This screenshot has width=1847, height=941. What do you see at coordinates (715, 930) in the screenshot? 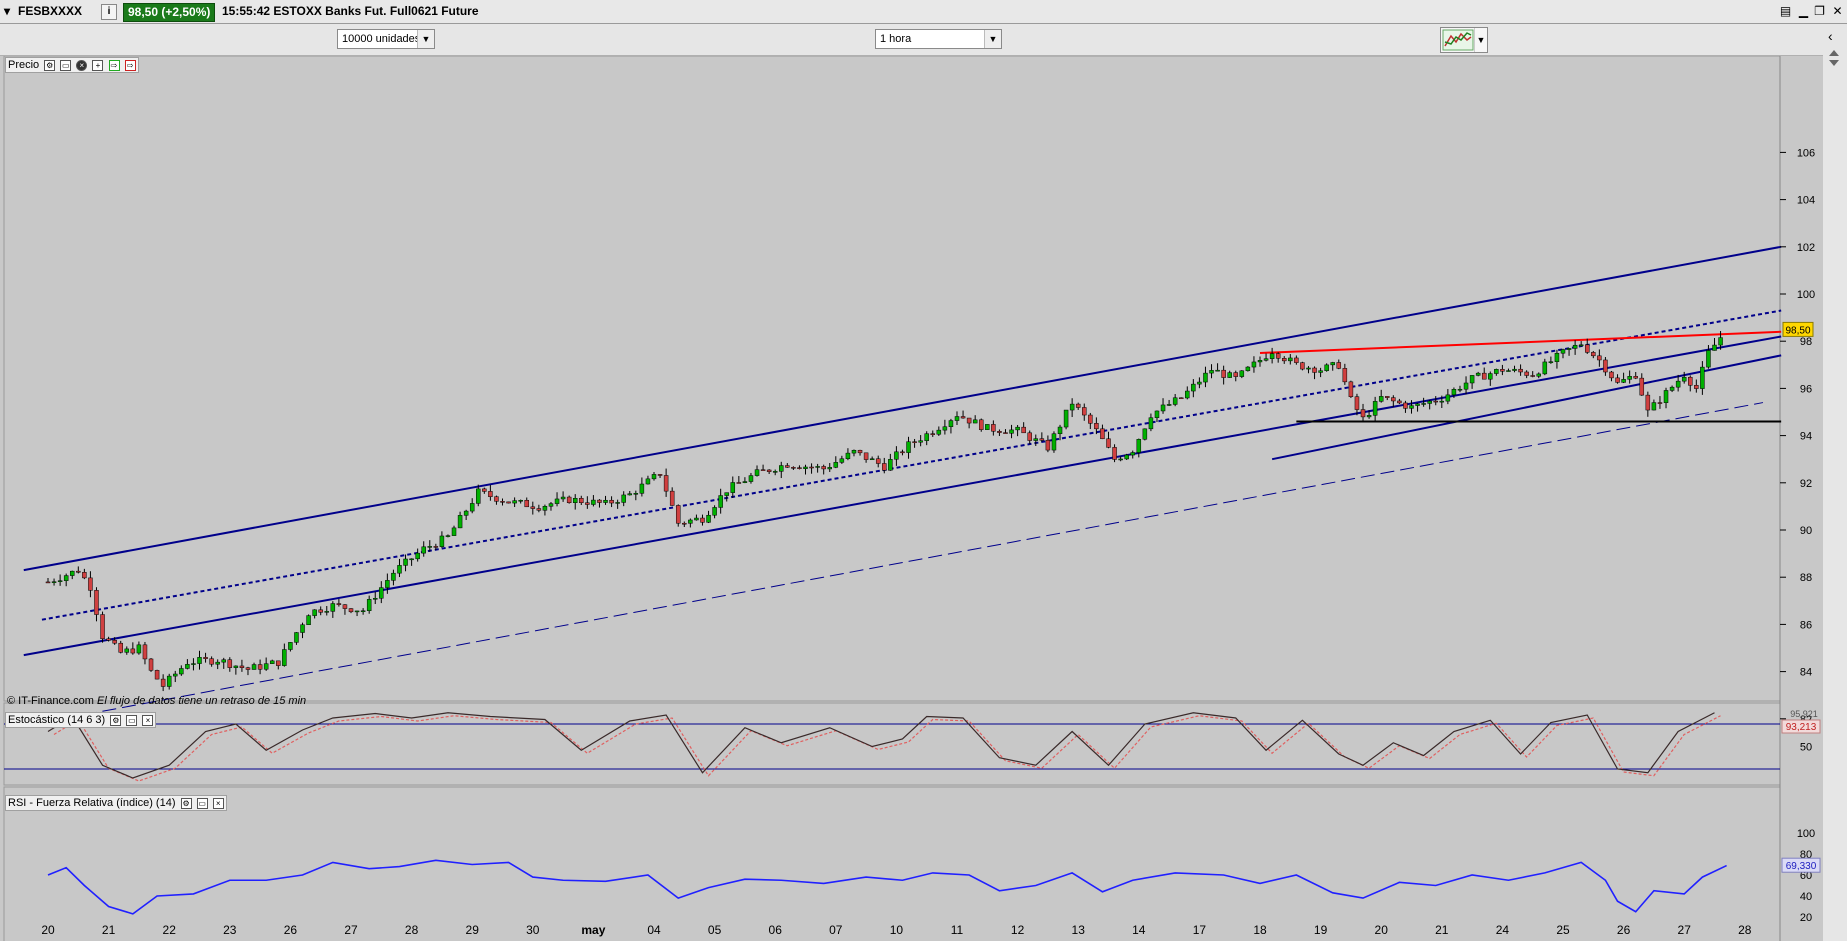
I see `x-tick-label: 05` at bounding box center [715, 930].